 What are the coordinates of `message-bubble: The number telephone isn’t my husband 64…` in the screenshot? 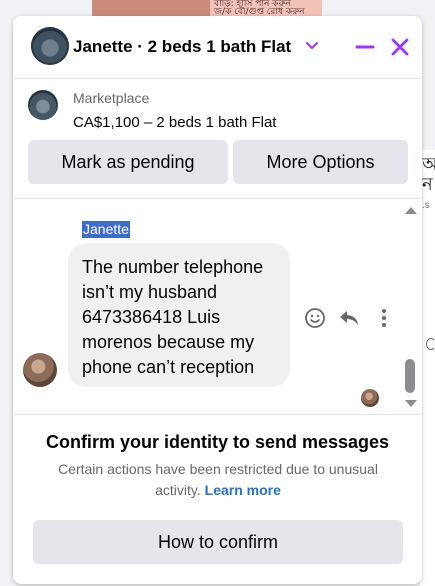 It's located at (179, 315).